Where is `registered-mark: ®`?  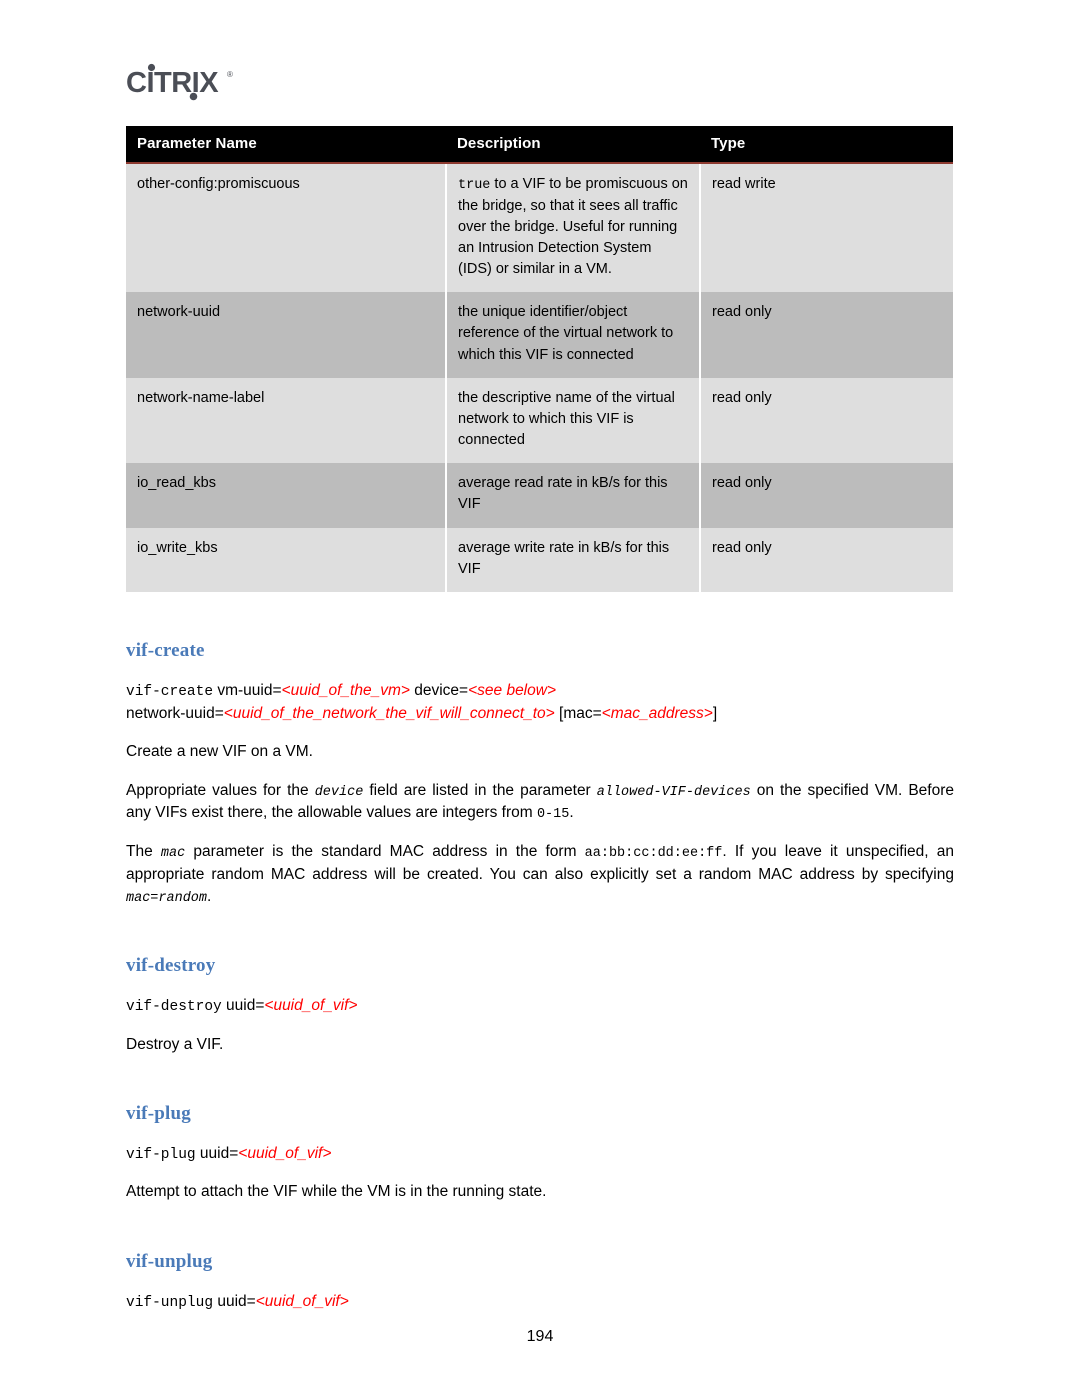 registered-mark: ® is located at coordinates (230, 74).